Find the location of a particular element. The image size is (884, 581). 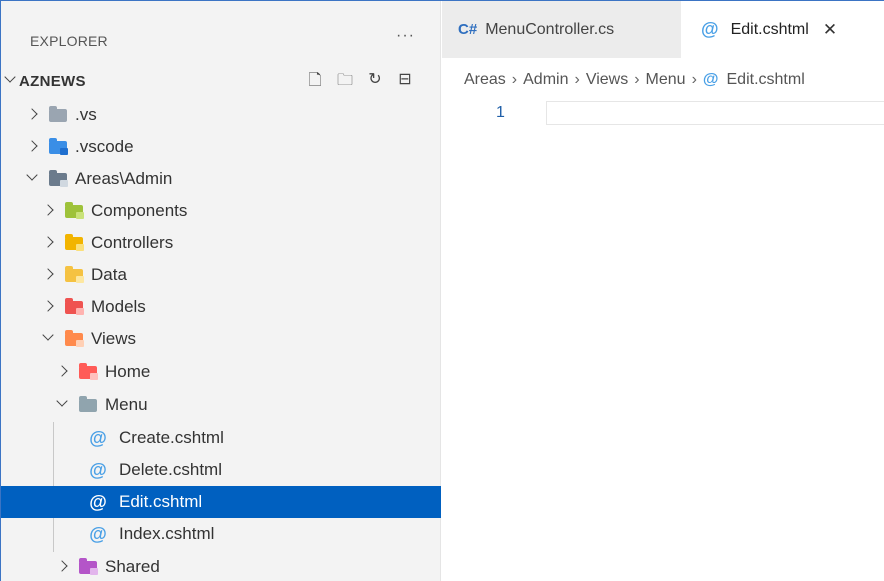

tree-item-create-cshtml: @ Create.cshtml is located at coordinates (221, 438).